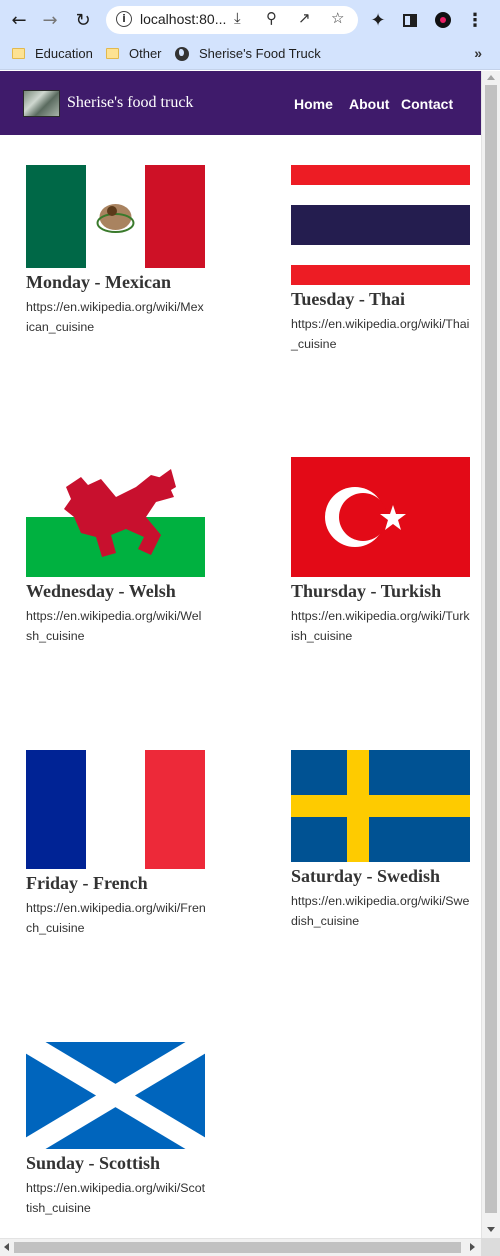 This screenshot has width=500, height=1256. Describe the element at coordinates (348, 299) in the screenshot. I see `day-title: Tuesday - Thai` at that location.